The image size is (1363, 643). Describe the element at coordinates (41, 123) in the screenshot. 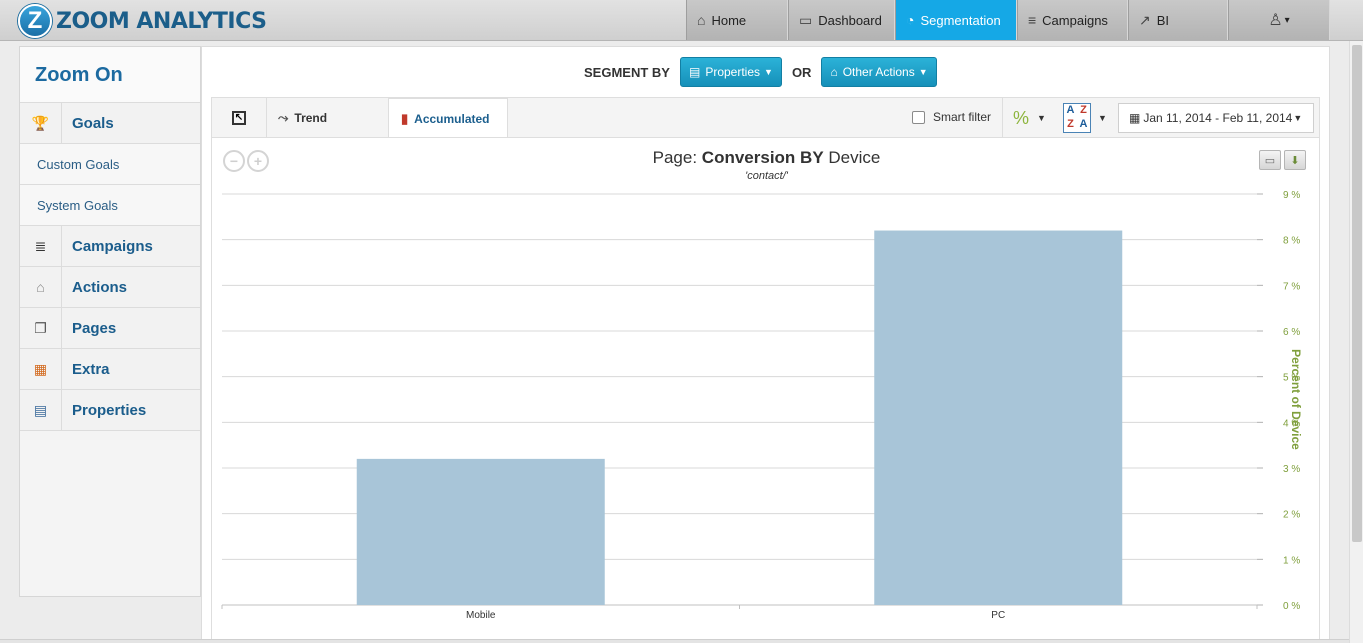

I see `trophy-icon: 🏆` at that location.